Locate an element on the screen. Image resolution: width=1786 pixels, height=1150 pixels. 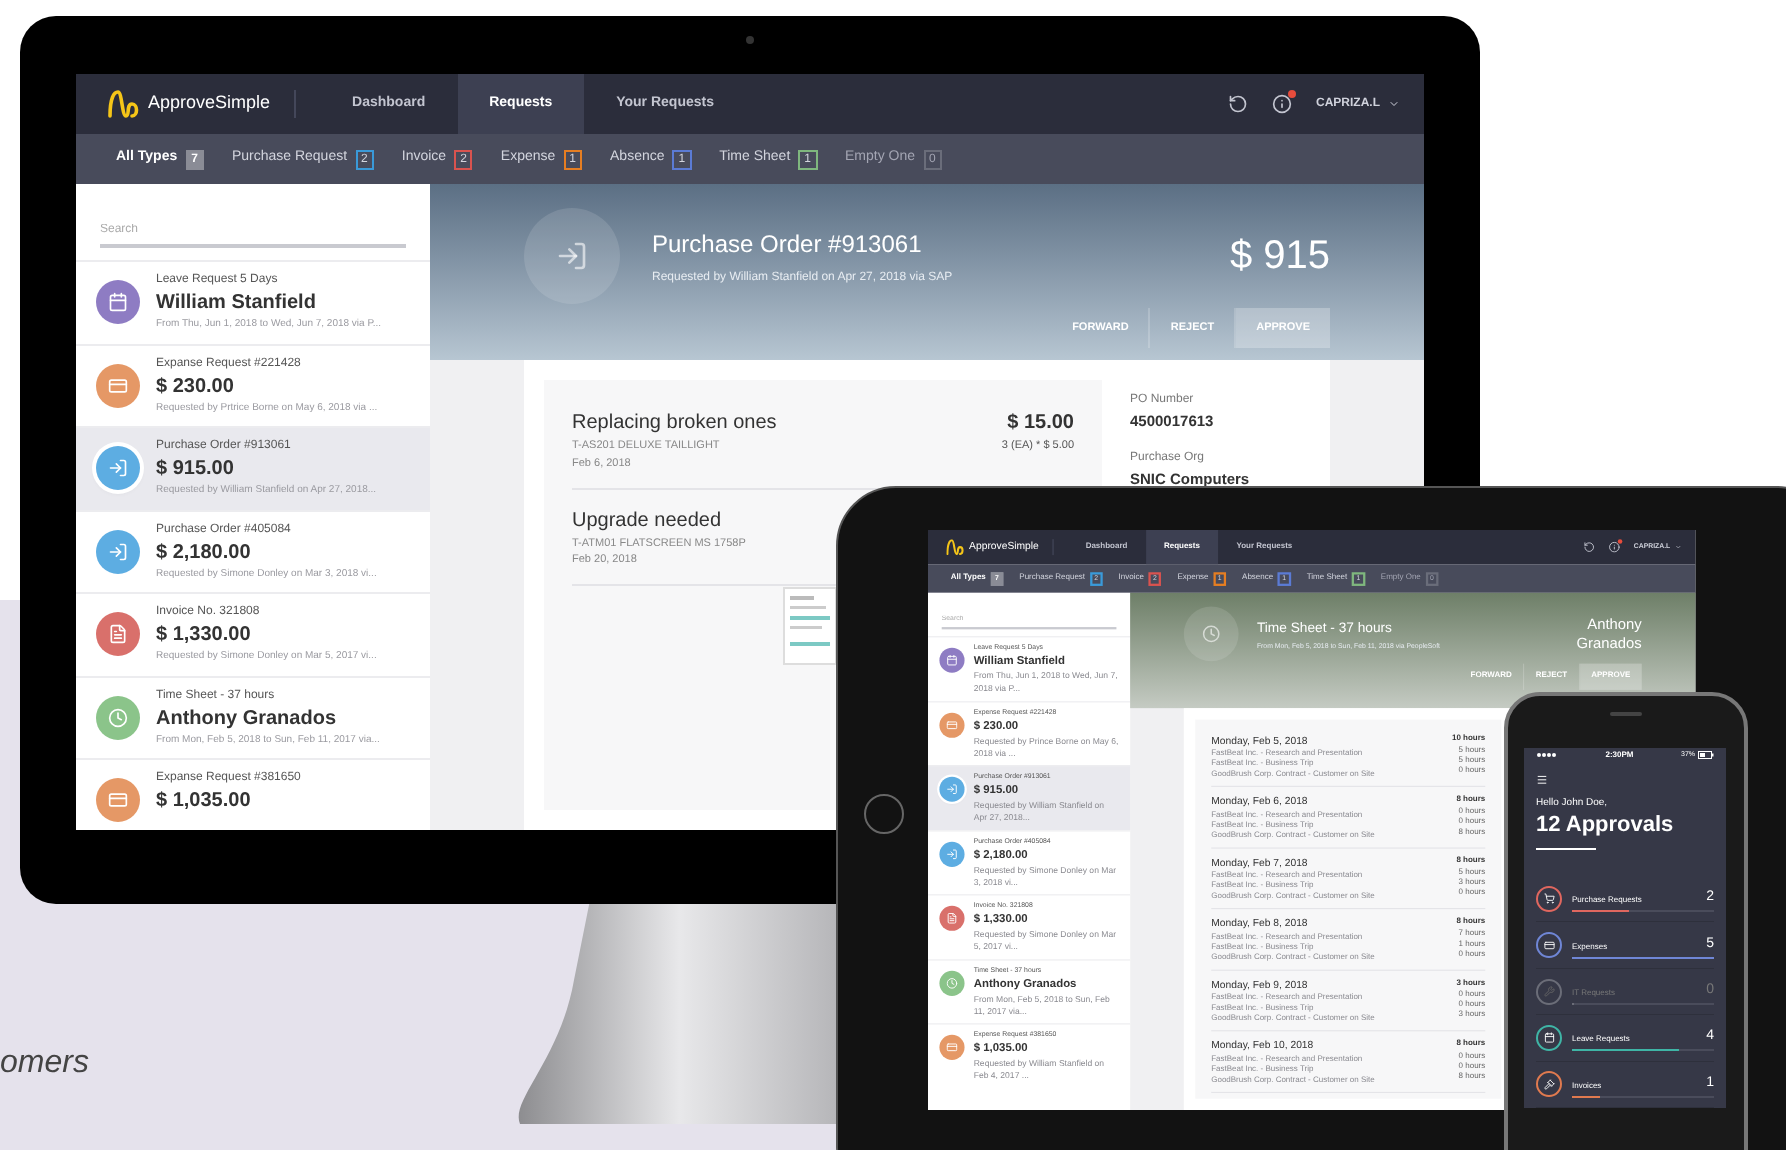
line-title: Replacing broken ones is located at coordinates (674, 424).